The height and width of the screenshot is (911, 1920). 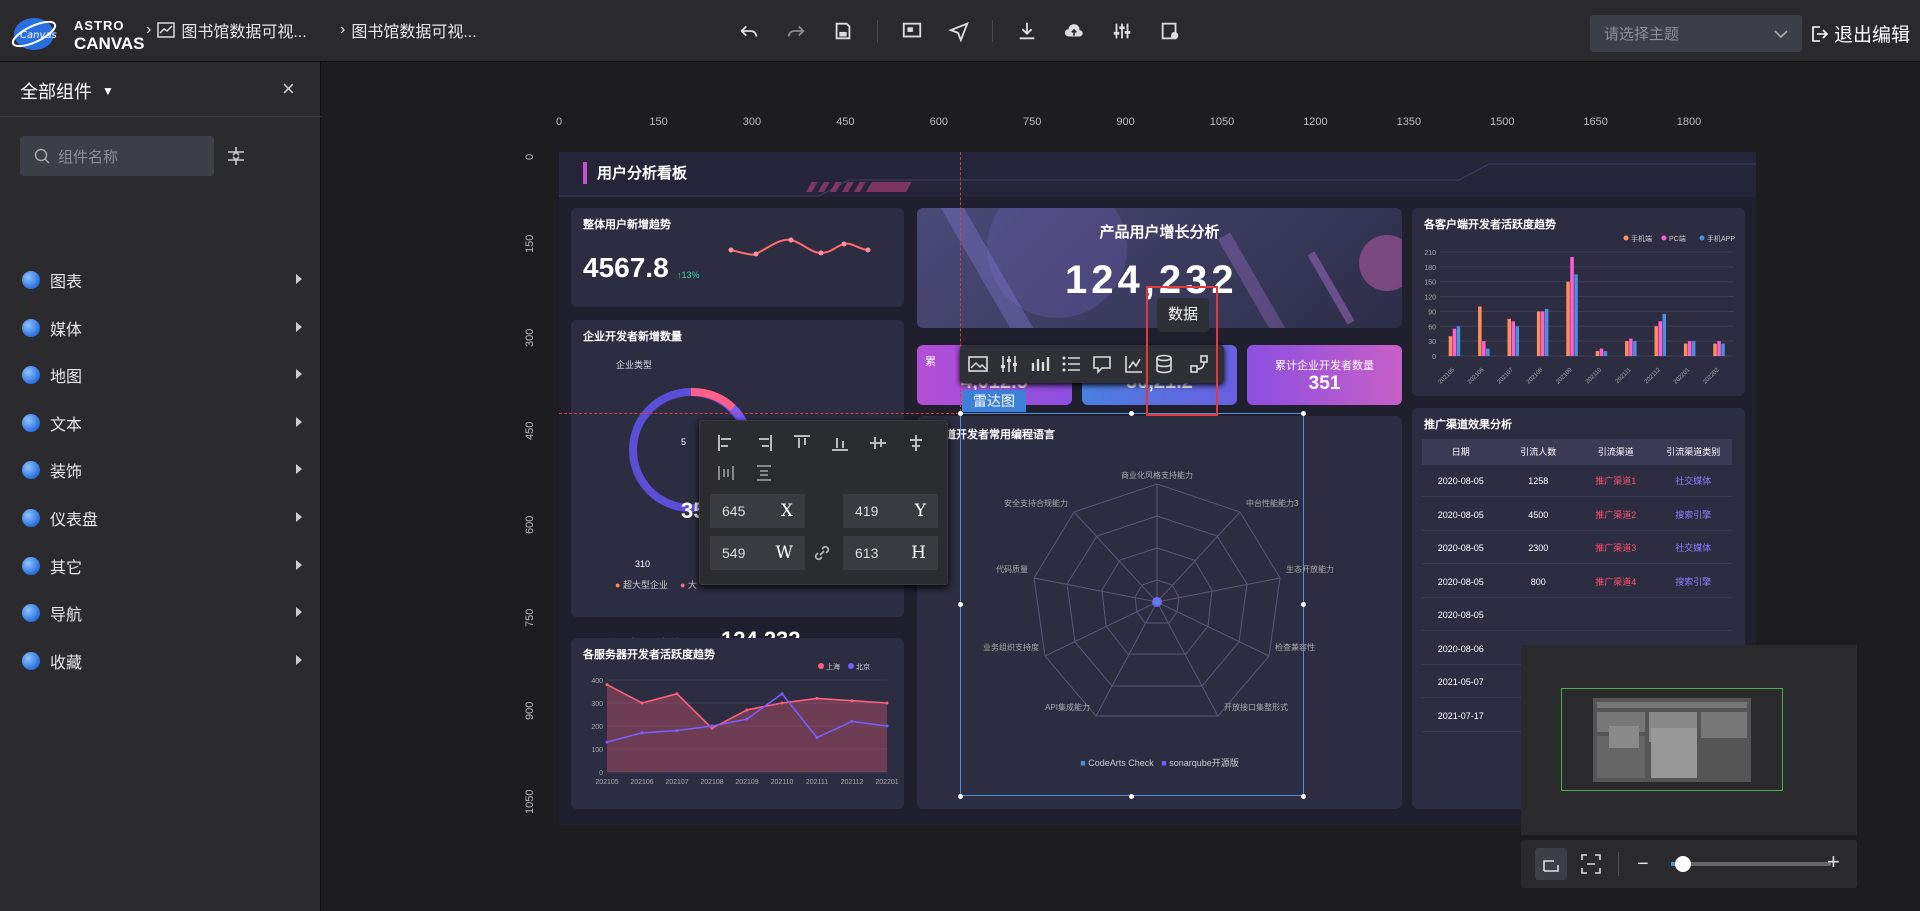 What do you see at coordinates (684, 442) in the screenshot?
I see `donut-label-1: 5` at bounding box center [684, 442].